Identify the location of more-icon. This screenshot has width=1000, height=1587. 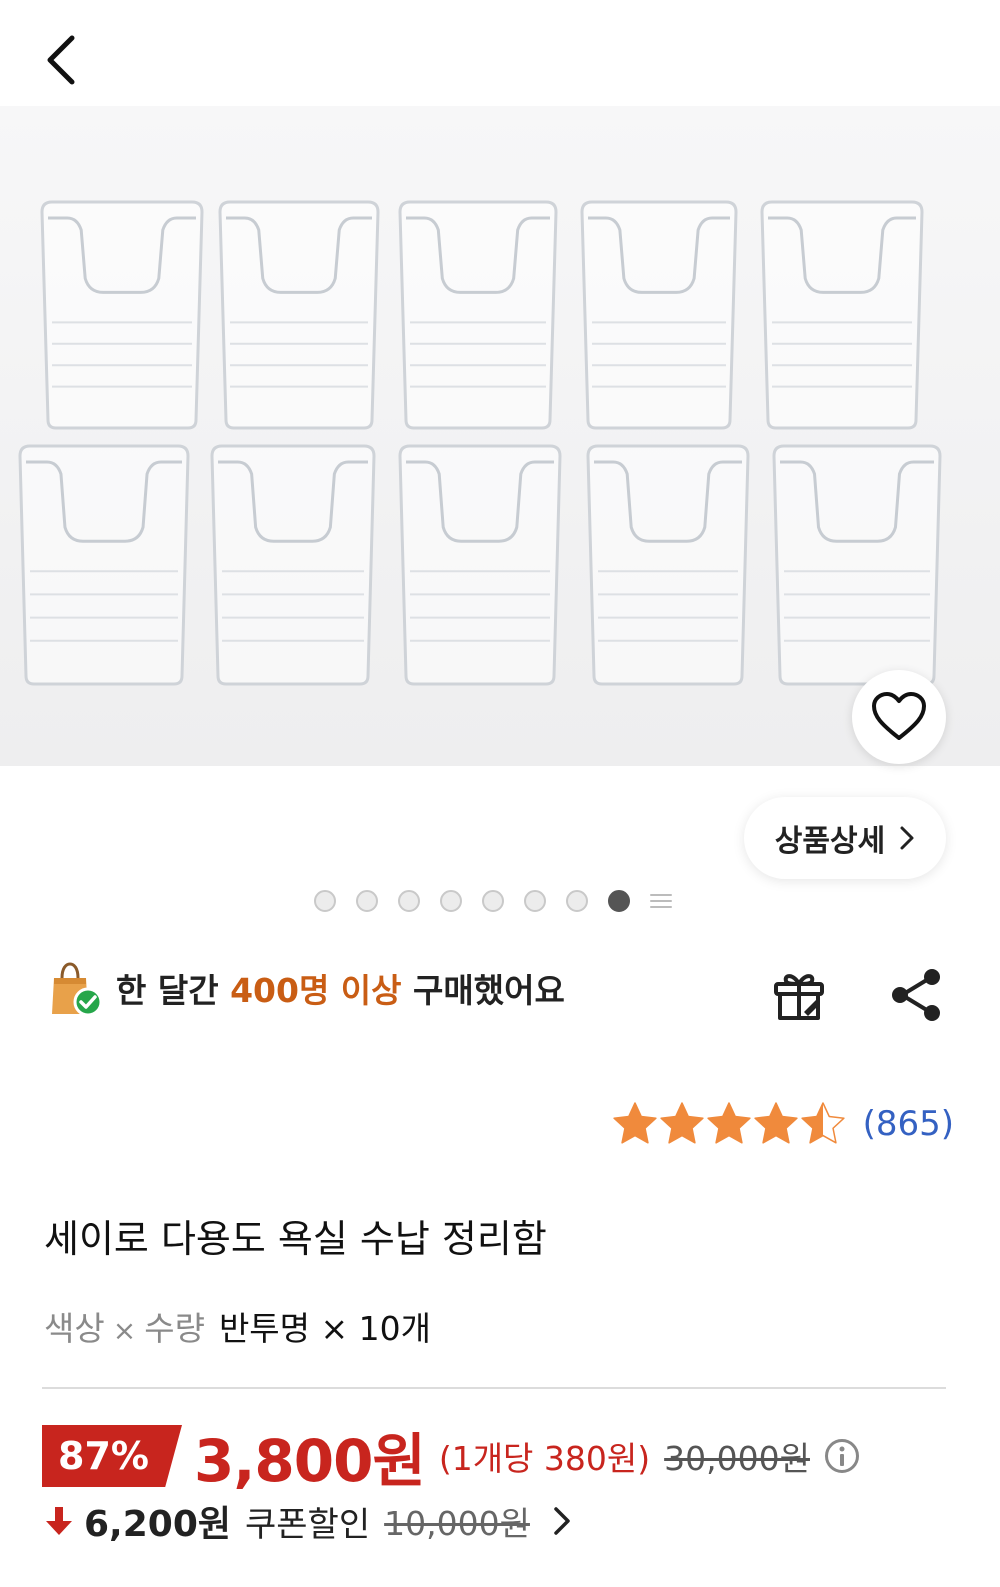
(661, 901).